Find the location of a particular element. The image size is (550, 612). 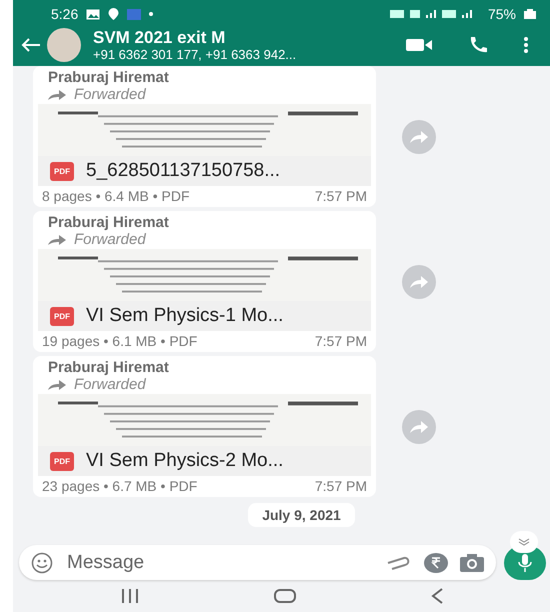

file-details: 23 pages • 6.7 MB • PDF is located at coordinates (120, 486).